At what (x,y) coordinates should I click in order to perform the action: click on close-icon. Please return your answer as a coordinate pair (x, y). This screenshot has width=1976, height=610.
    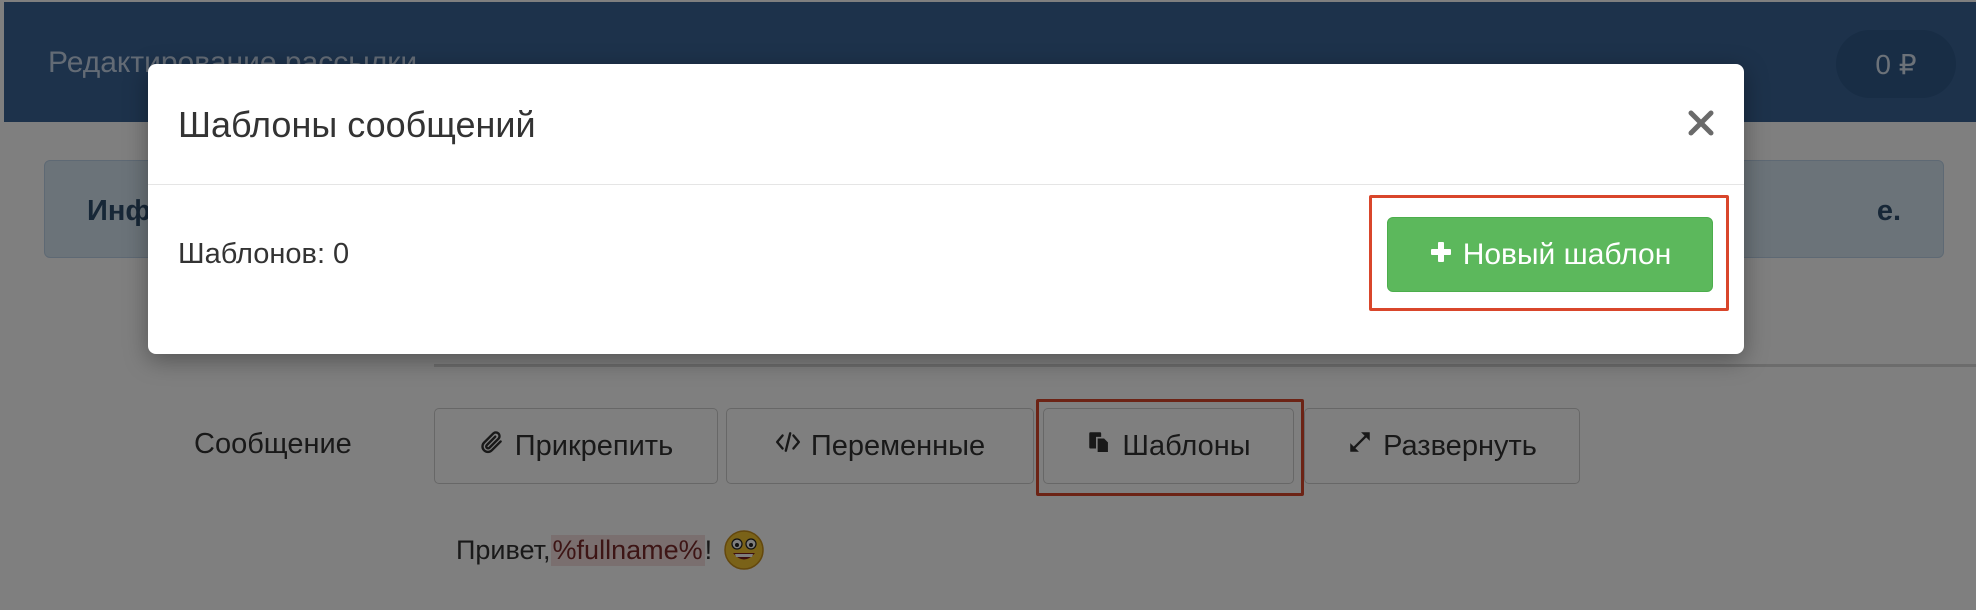
    Looking at the image, I should click on (1701, 126).